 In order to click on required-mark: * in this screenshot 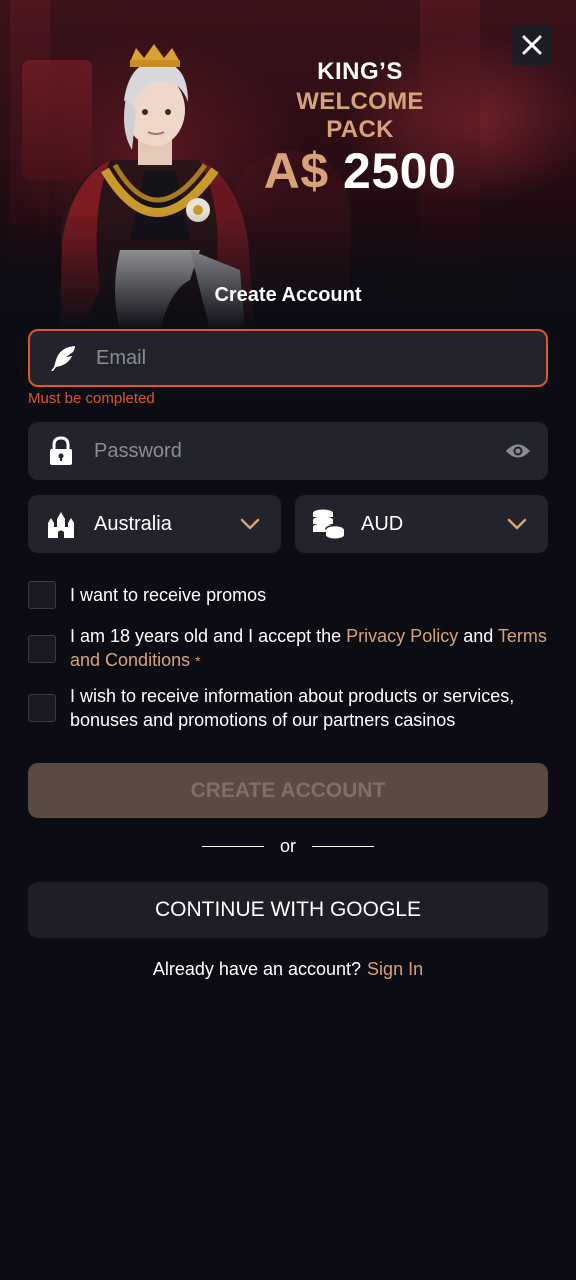, I will do `click(198, 661)`.